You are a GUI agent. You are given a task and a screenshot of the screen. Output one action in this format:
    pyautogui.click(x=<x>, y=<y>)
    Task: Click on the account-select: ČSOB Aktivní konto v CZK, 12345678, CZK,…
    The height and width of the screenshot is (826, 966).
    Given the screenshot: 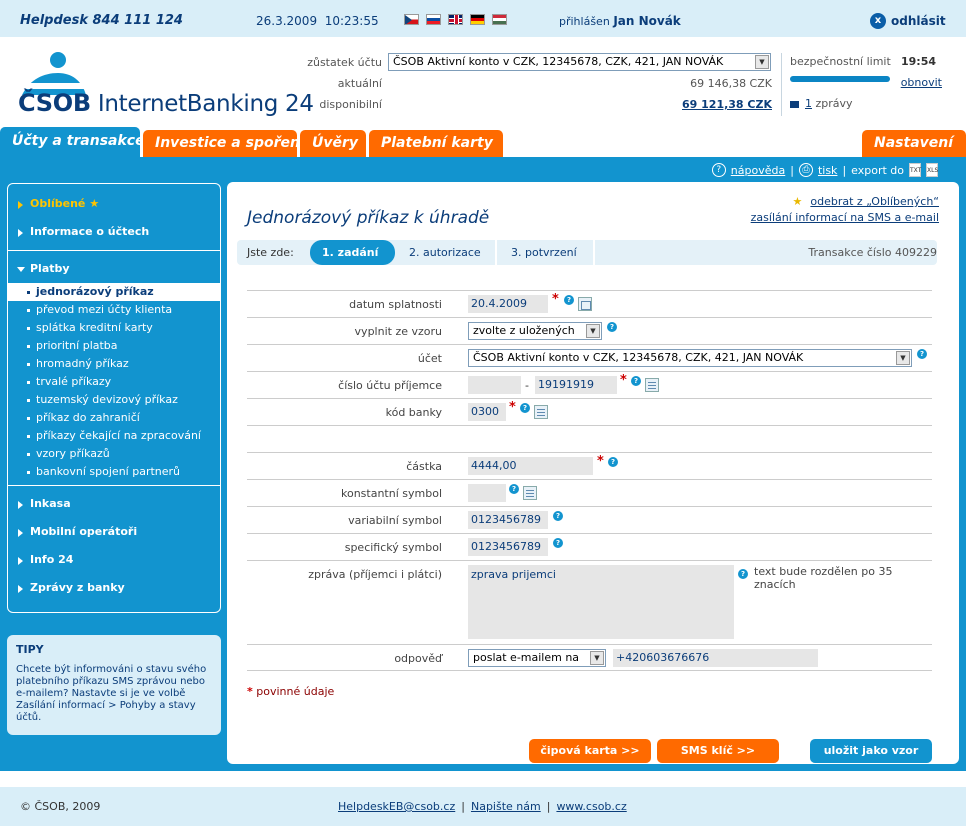 What is the action you would take?
    pyautogui.click(x=579, y=62)
    